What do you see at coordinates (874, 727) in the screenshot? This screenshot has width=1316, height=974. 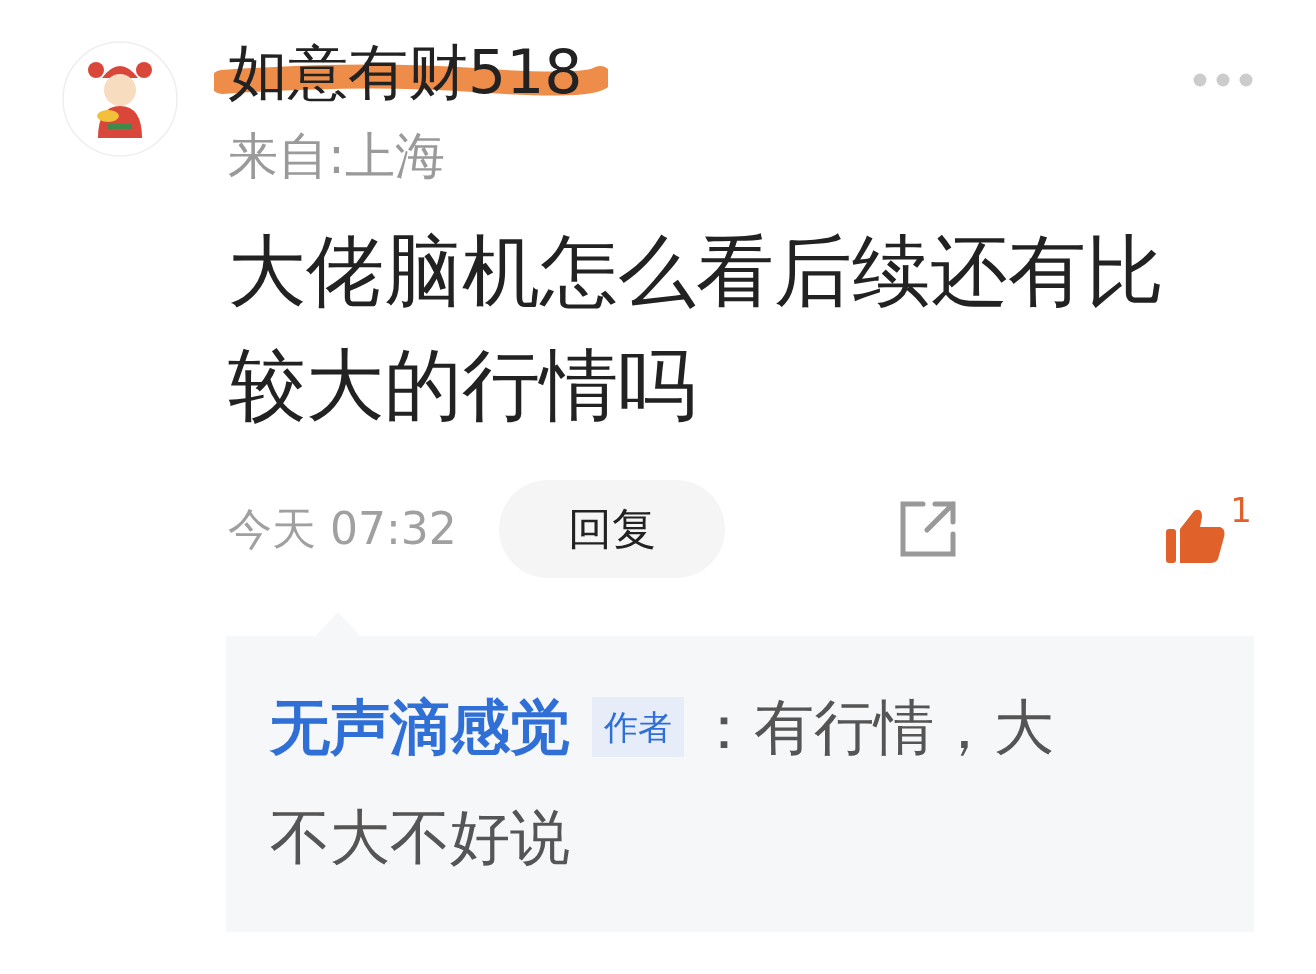 I see `reply-text: ：有行情，大` at bounding box center [874, 727].